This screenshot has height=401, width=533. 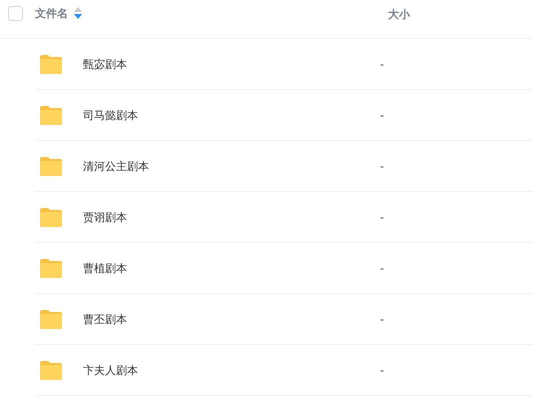 I want to click on file-name: 曹丕剧本, so click(x=231, y=319).